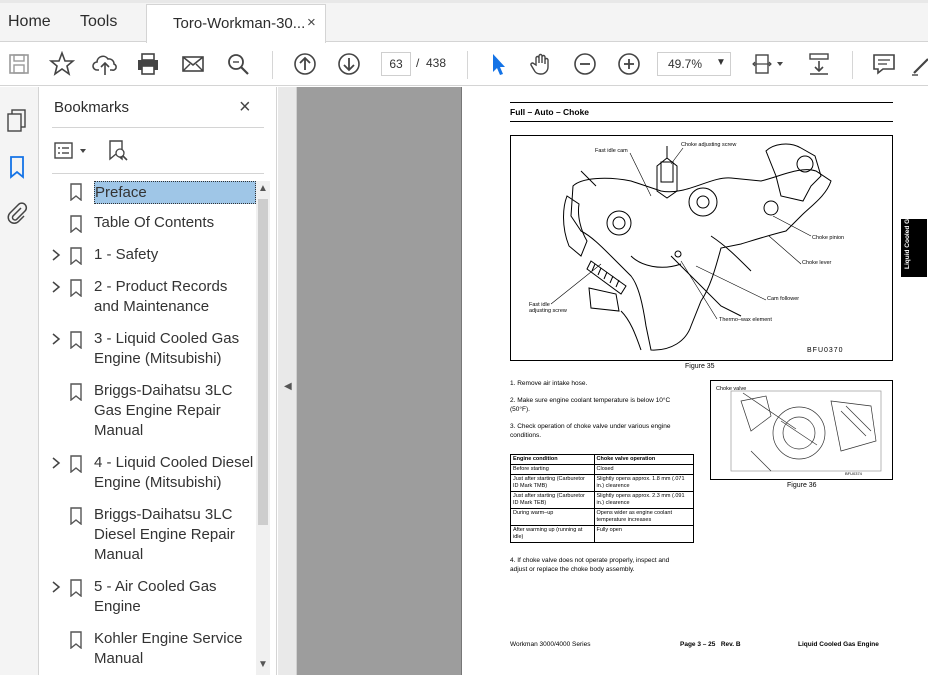 The height and width of the screenshot is (675, 928). I want to click on save-icon, so click(19, 64).